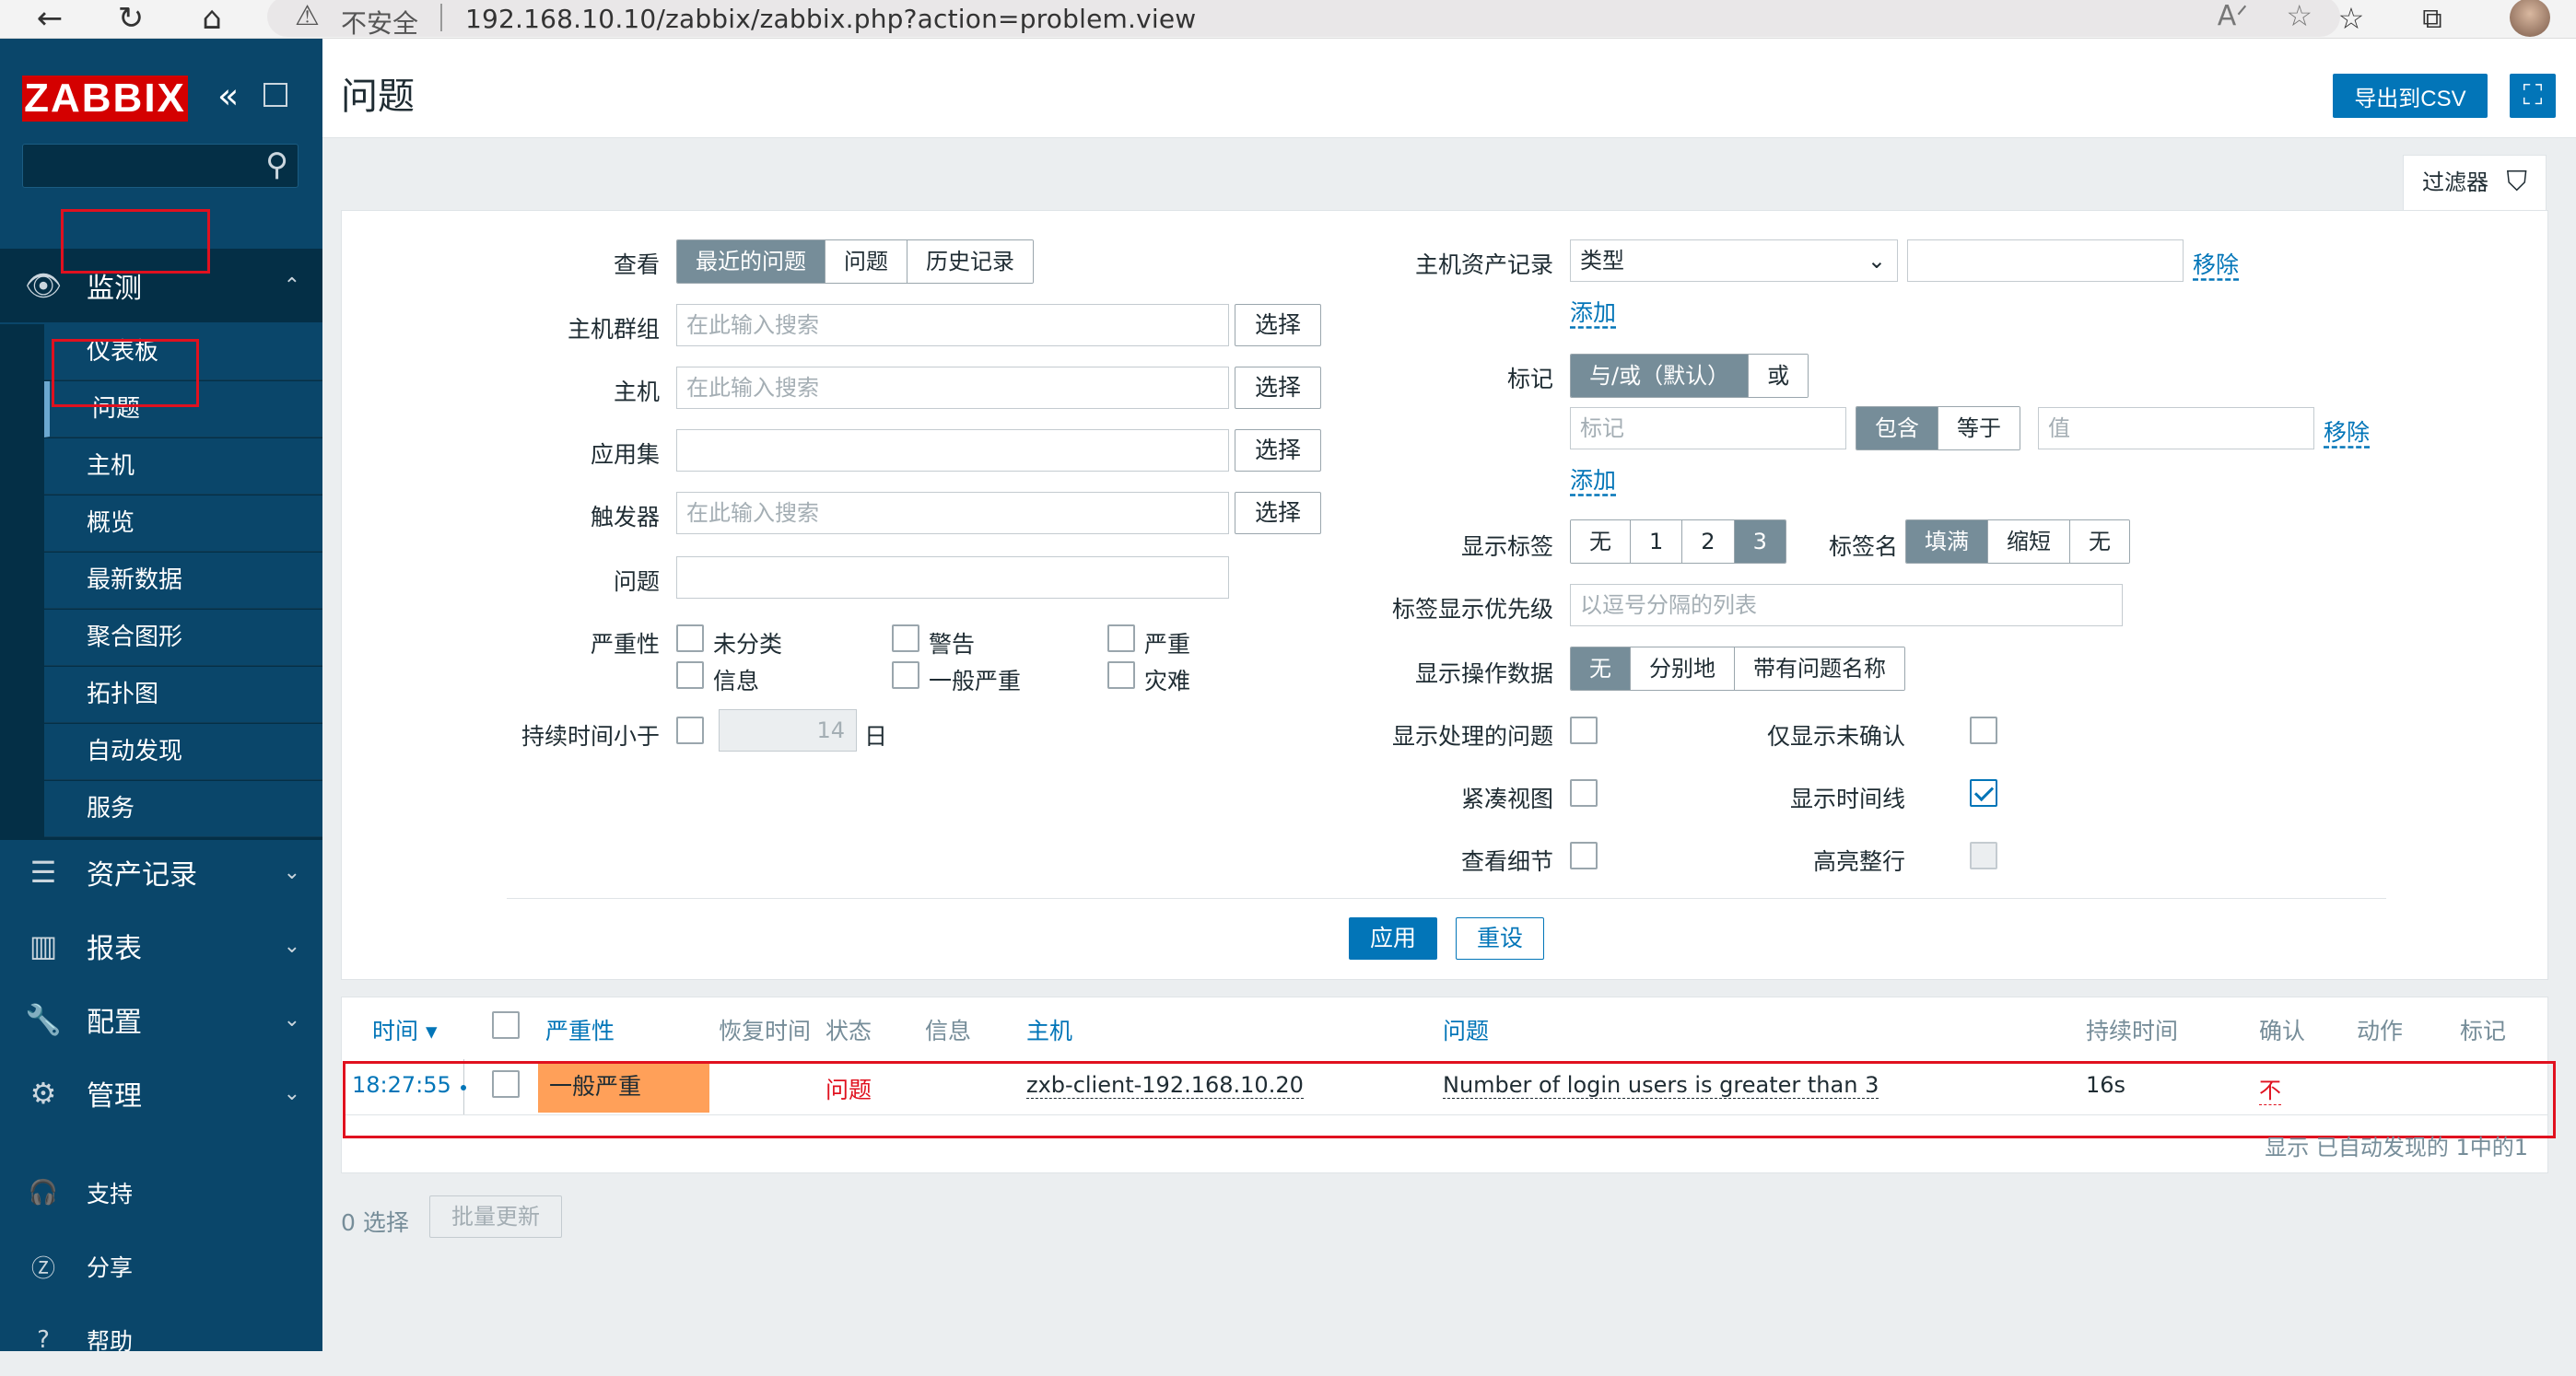 Image resolution: width=2576 pixels, height=1376 pixels. Describe the element at coordinates (736, 681) in the screenshot. I see `severity-information-label: 信息` at that location.